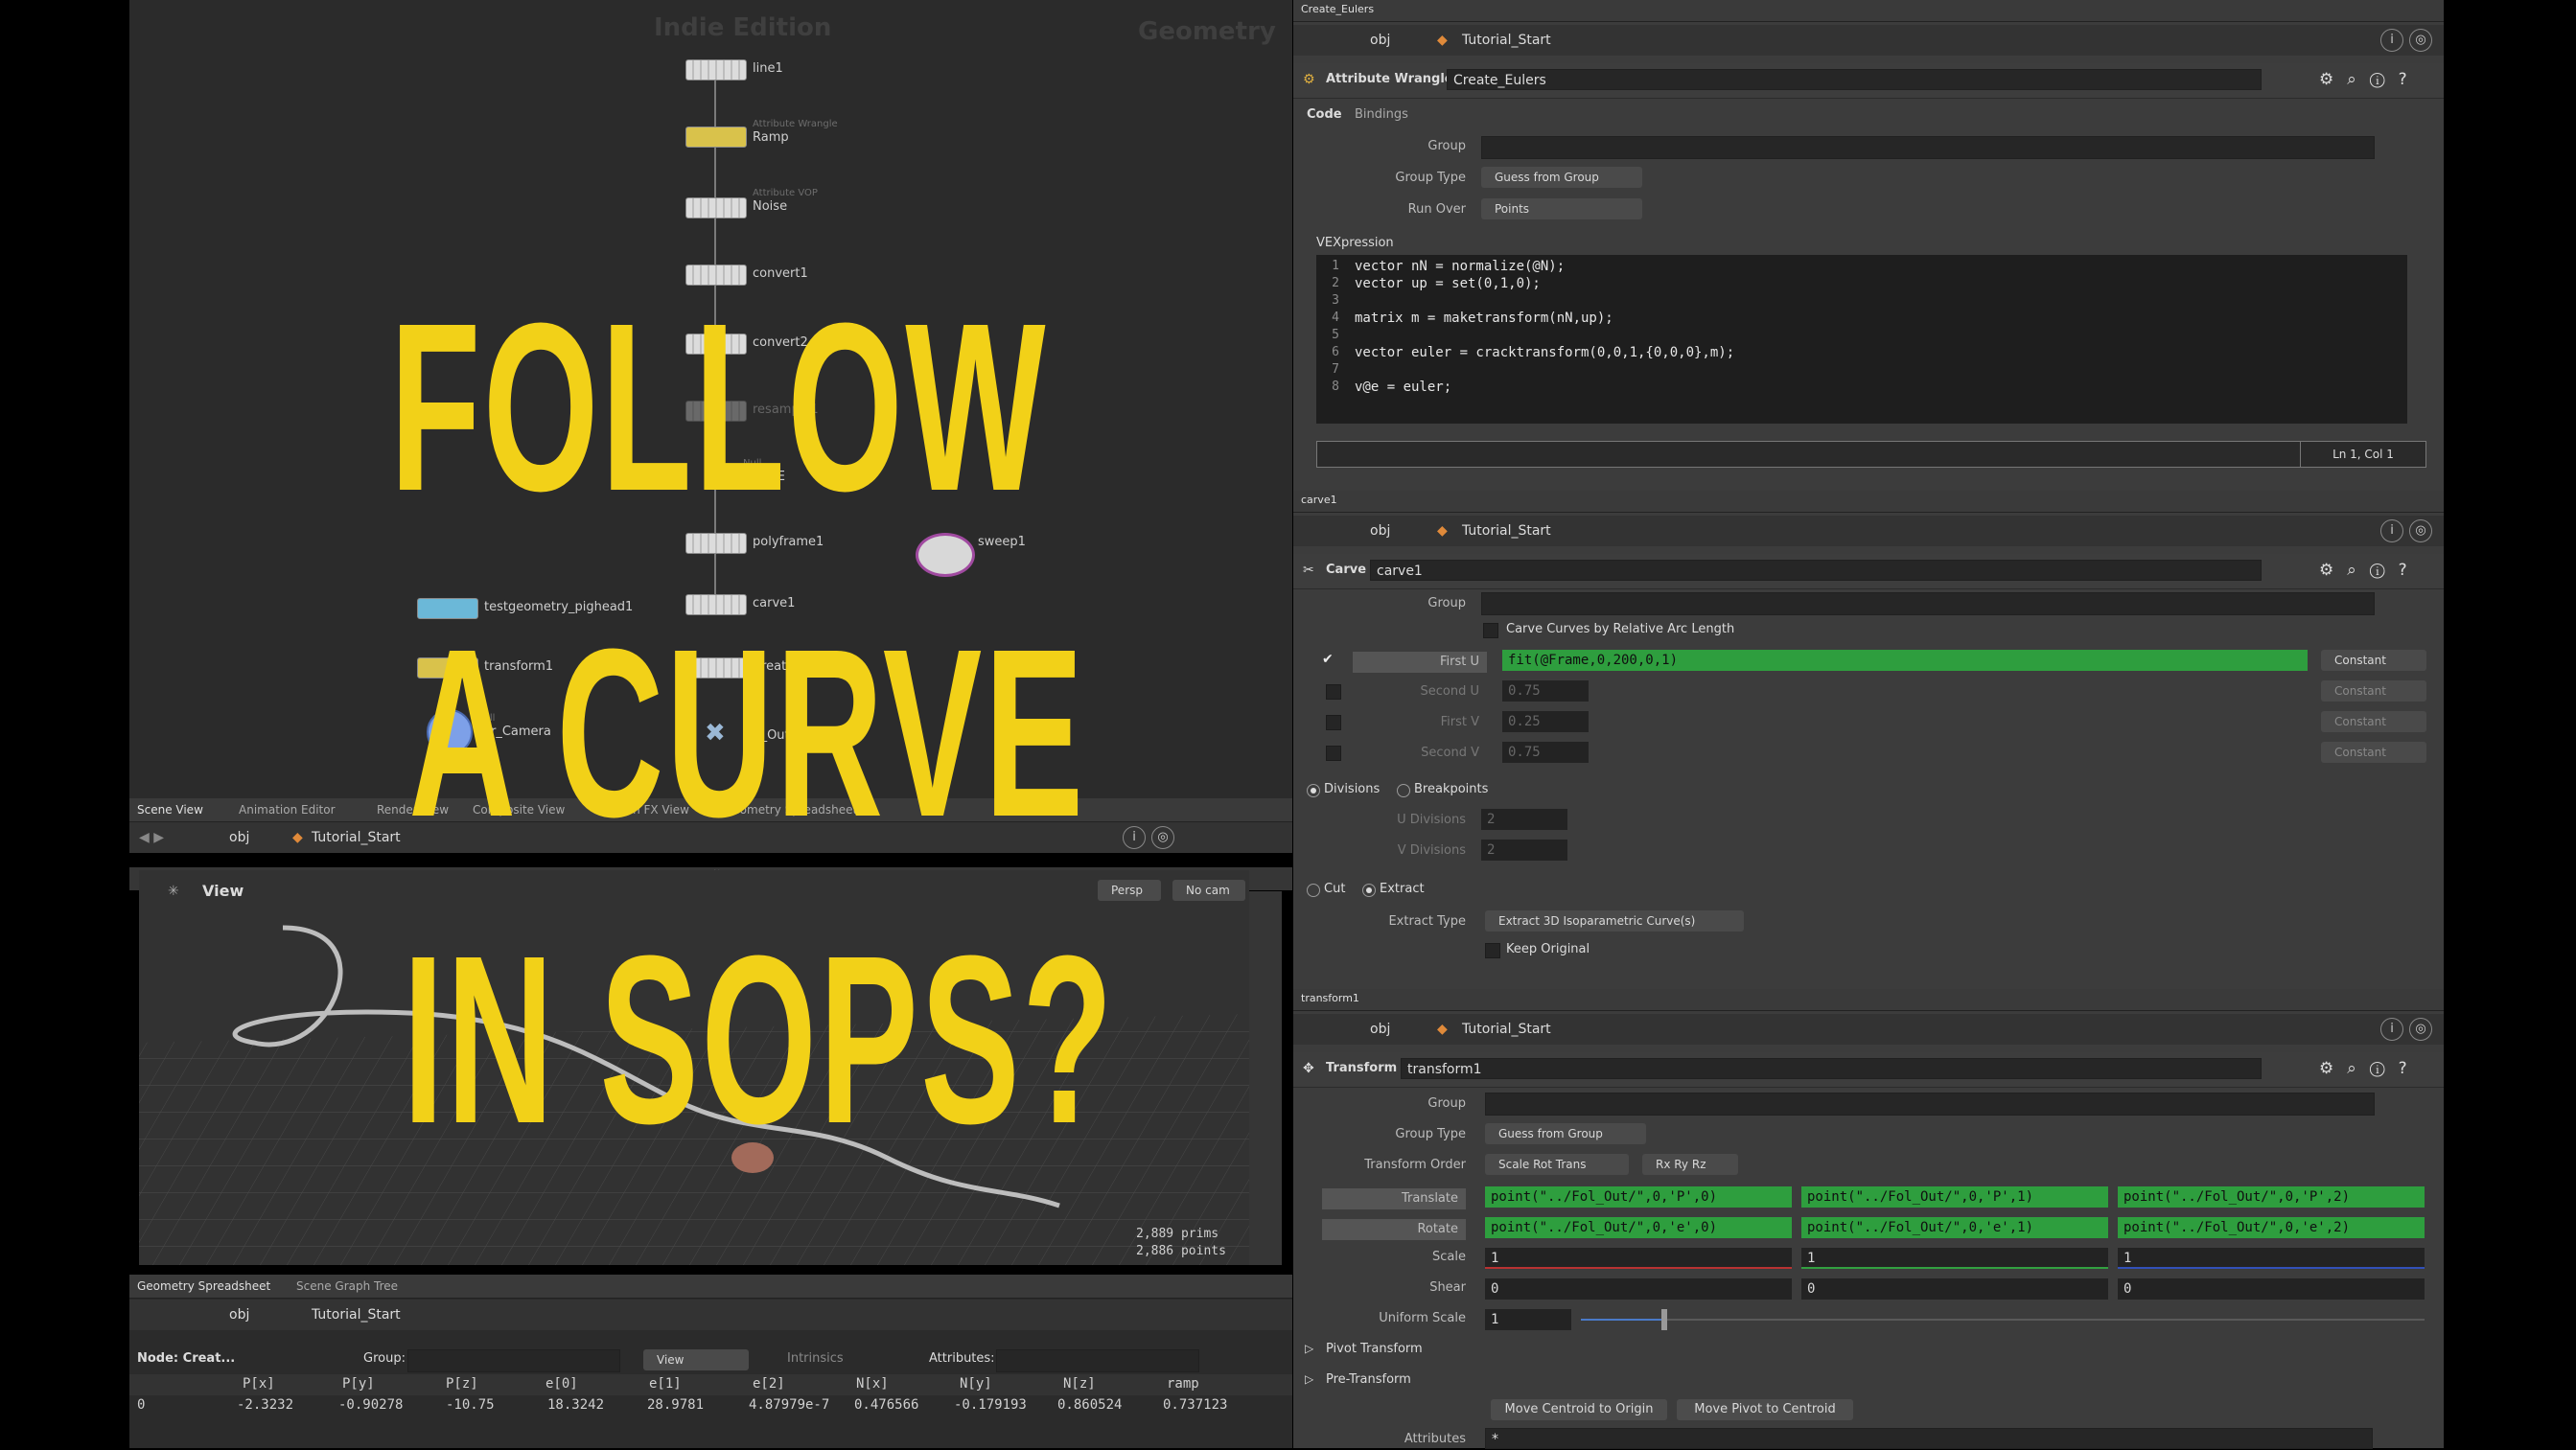 This screenshot has height=1450, width=2576. What do you see at coordinates (1490, 630) in the screenshot?
I see `relarc-checkbox` at bounding box center [1490, 630].